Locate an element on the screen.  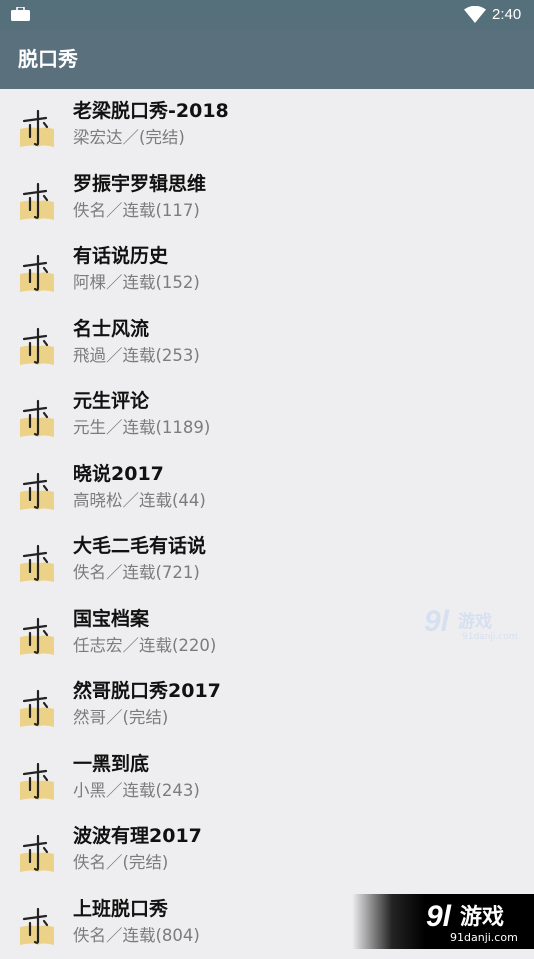
item-title: 一黑到底 is located at coordinates (111, 764).